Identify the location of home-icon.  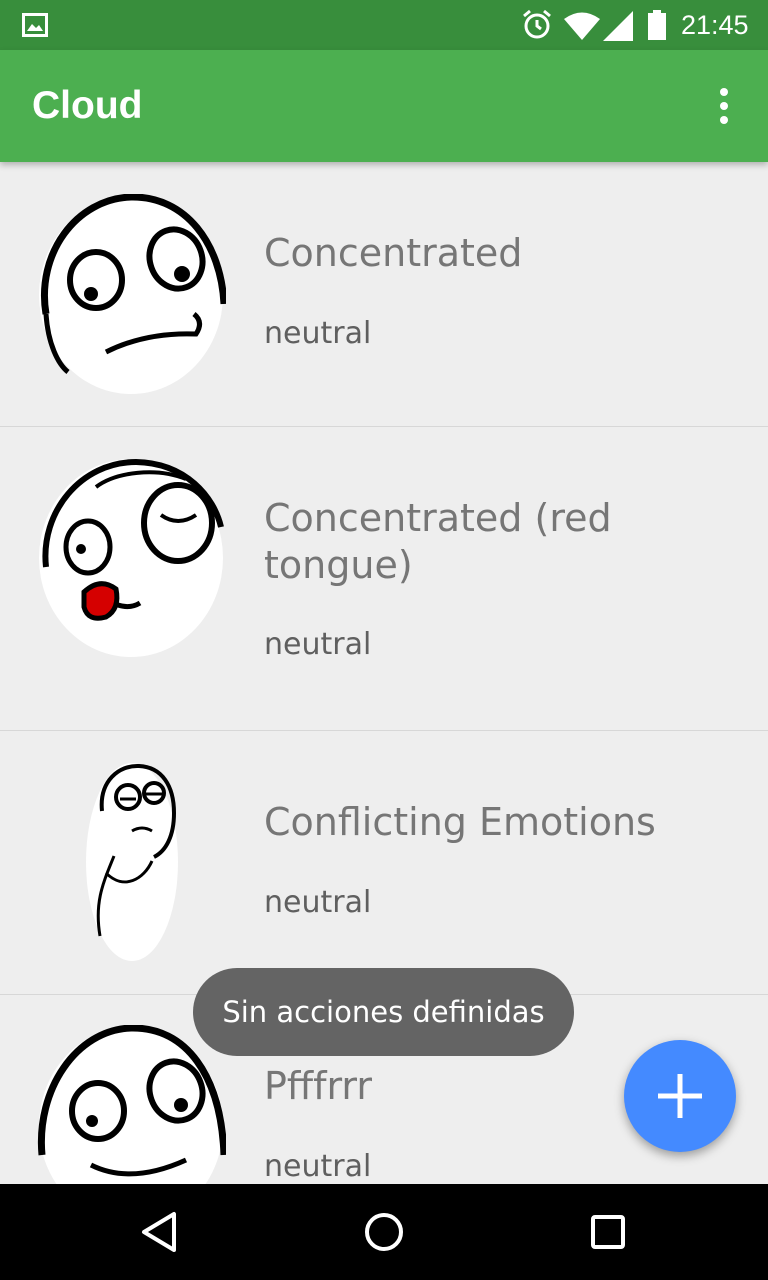
(384, 1232).